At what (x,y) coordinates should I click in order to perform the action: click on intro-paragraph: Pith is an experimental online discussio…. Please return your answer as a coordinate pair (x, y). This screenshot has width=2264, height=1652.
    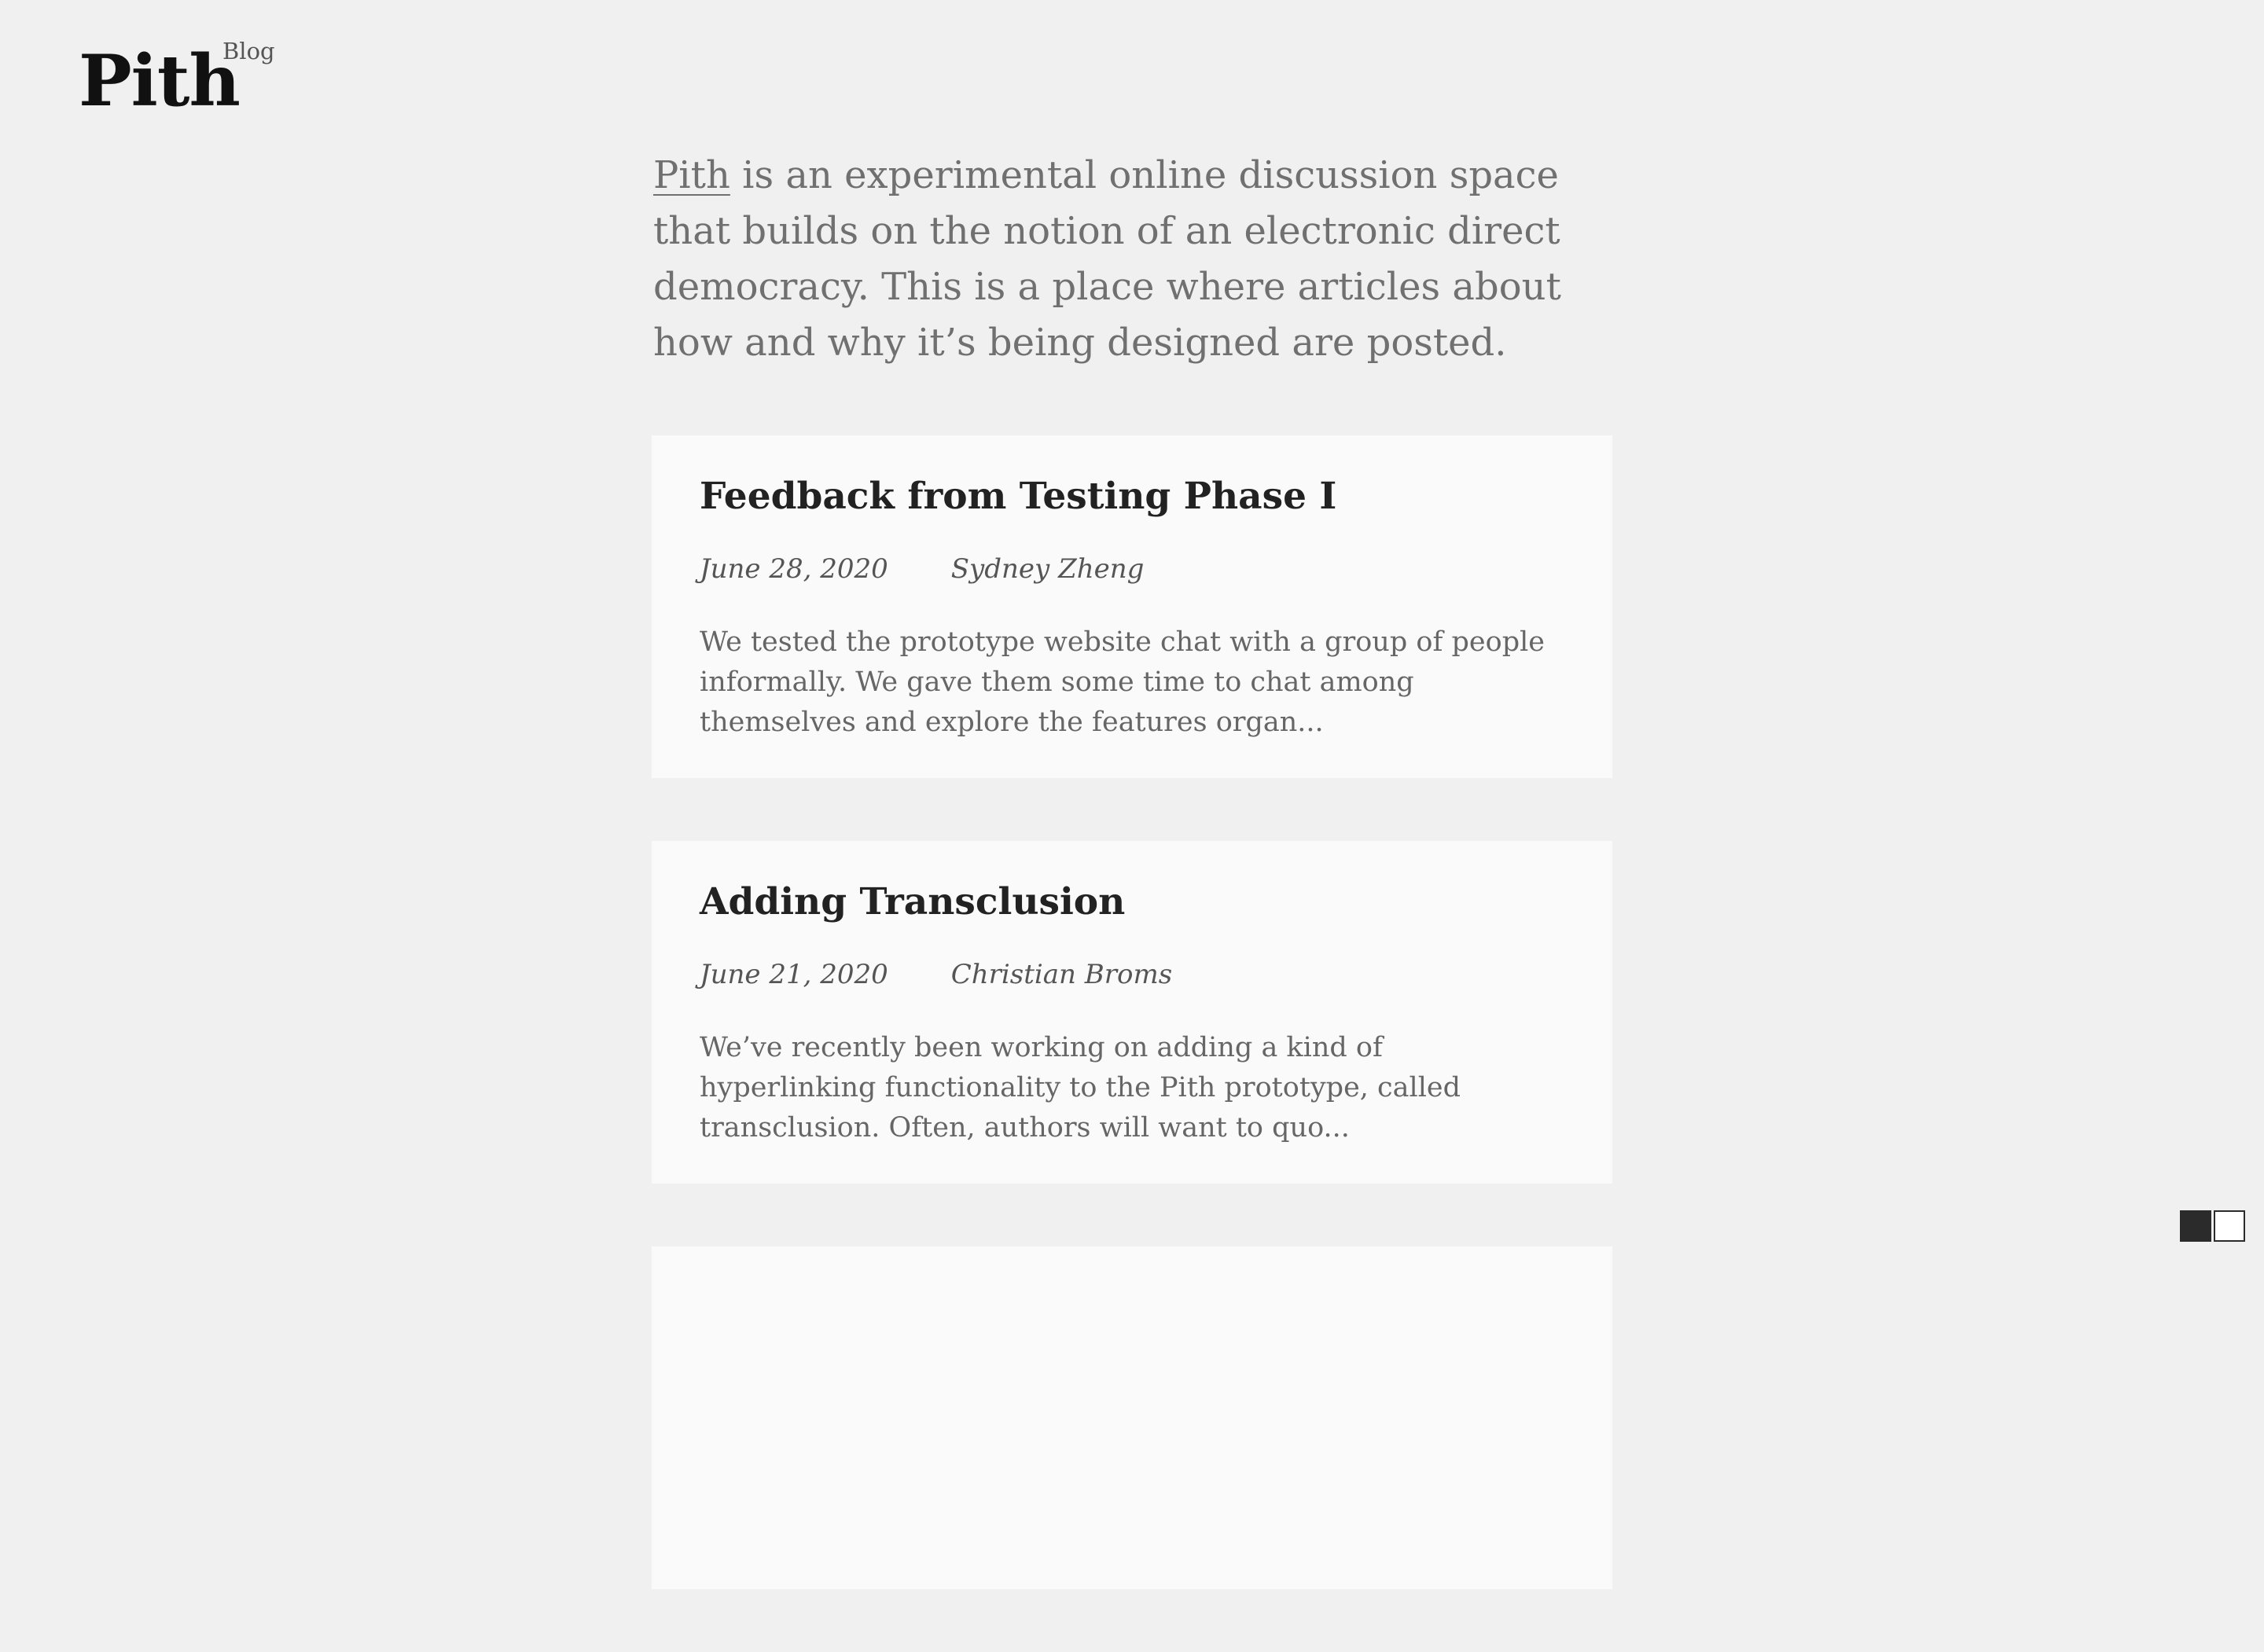
    Looking at the image, I should click on (1133, 259).